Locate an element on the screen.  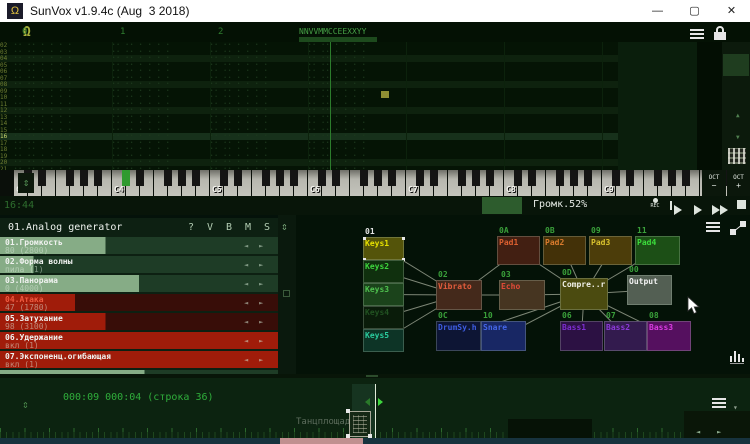
playhead-marker-left is located at coordinates (367, 402).